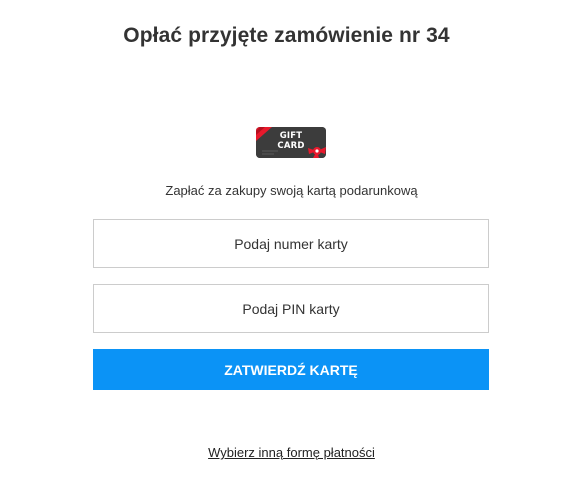  Describe the element at coordinates (291, 369) in the screenshot. I see `confirm-card-button: ZATWIERDŹ KARTĘ` at that location.